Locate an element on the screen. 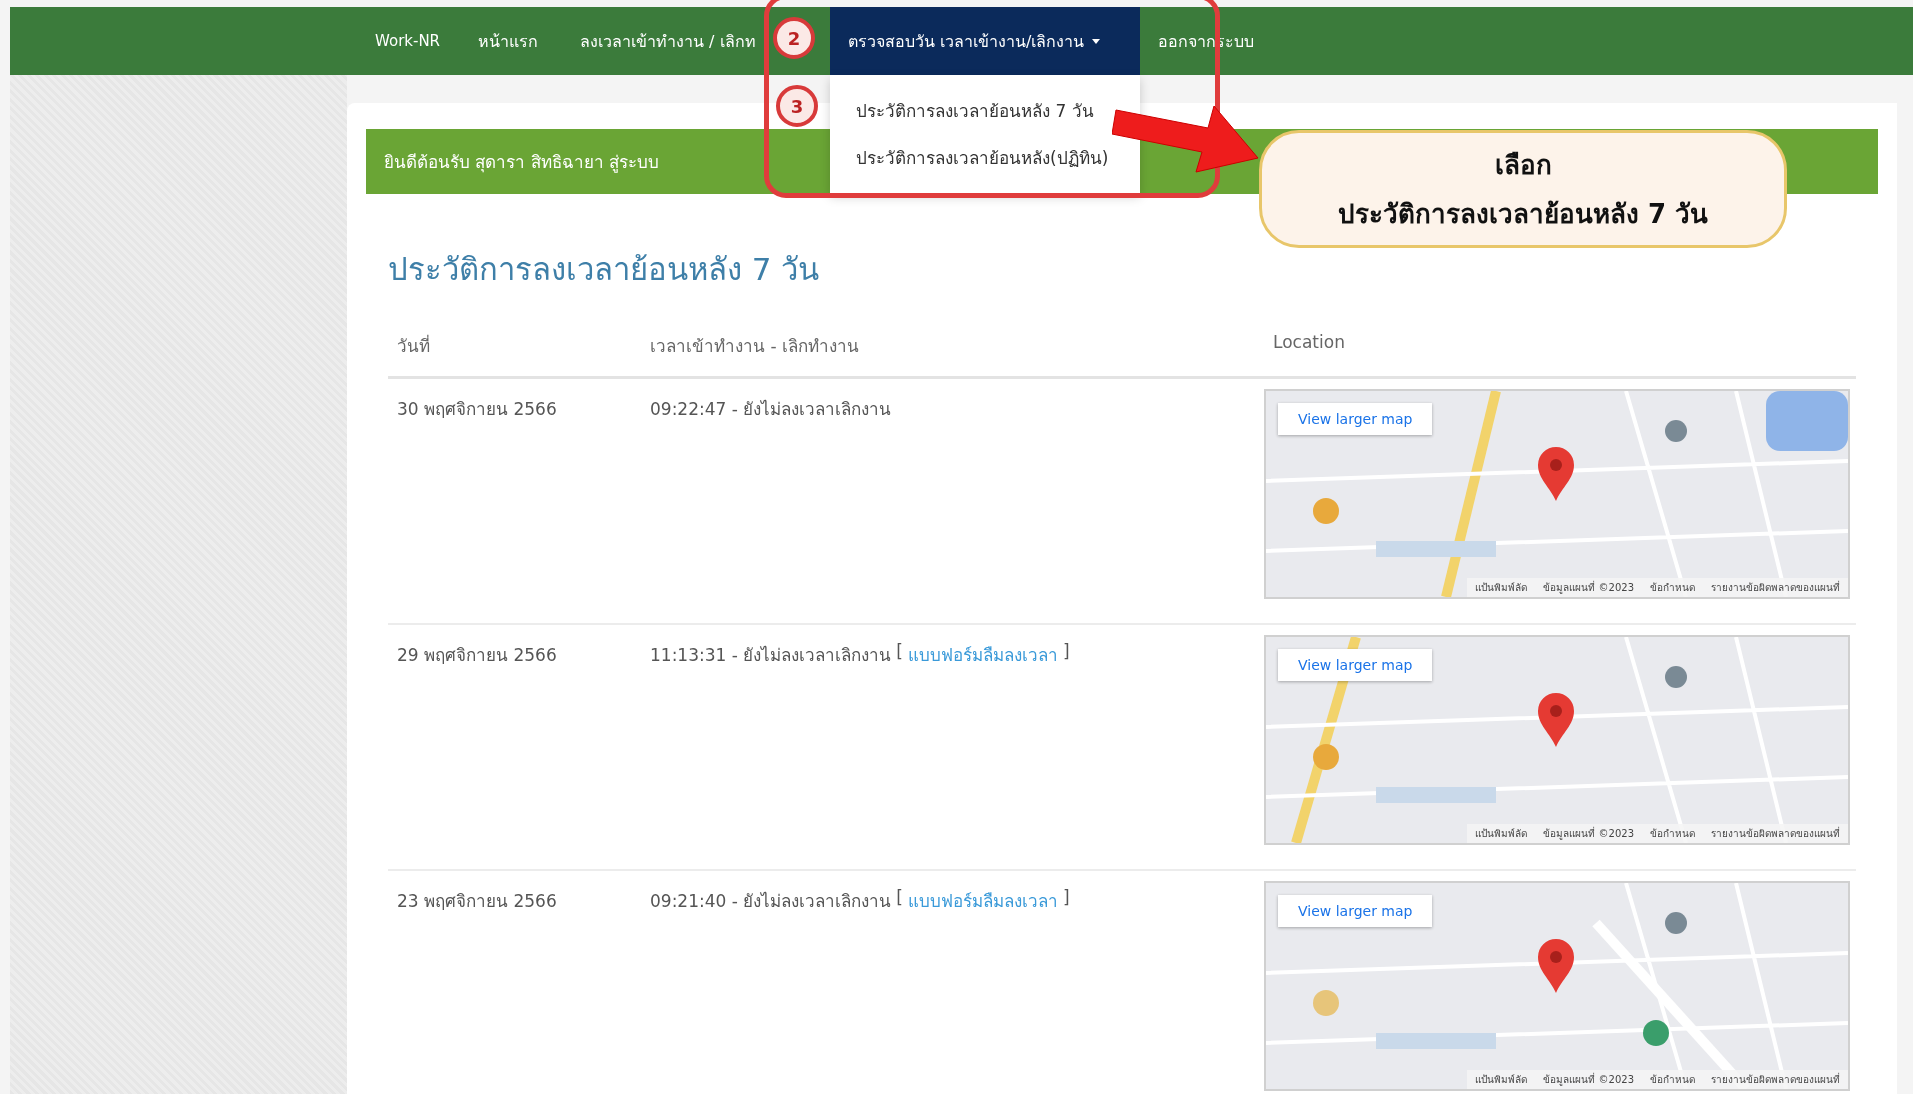 The height and width of the screenshot is (1094, 1913). nav-item: หน้าแรก is located at coordinates (502, 41).